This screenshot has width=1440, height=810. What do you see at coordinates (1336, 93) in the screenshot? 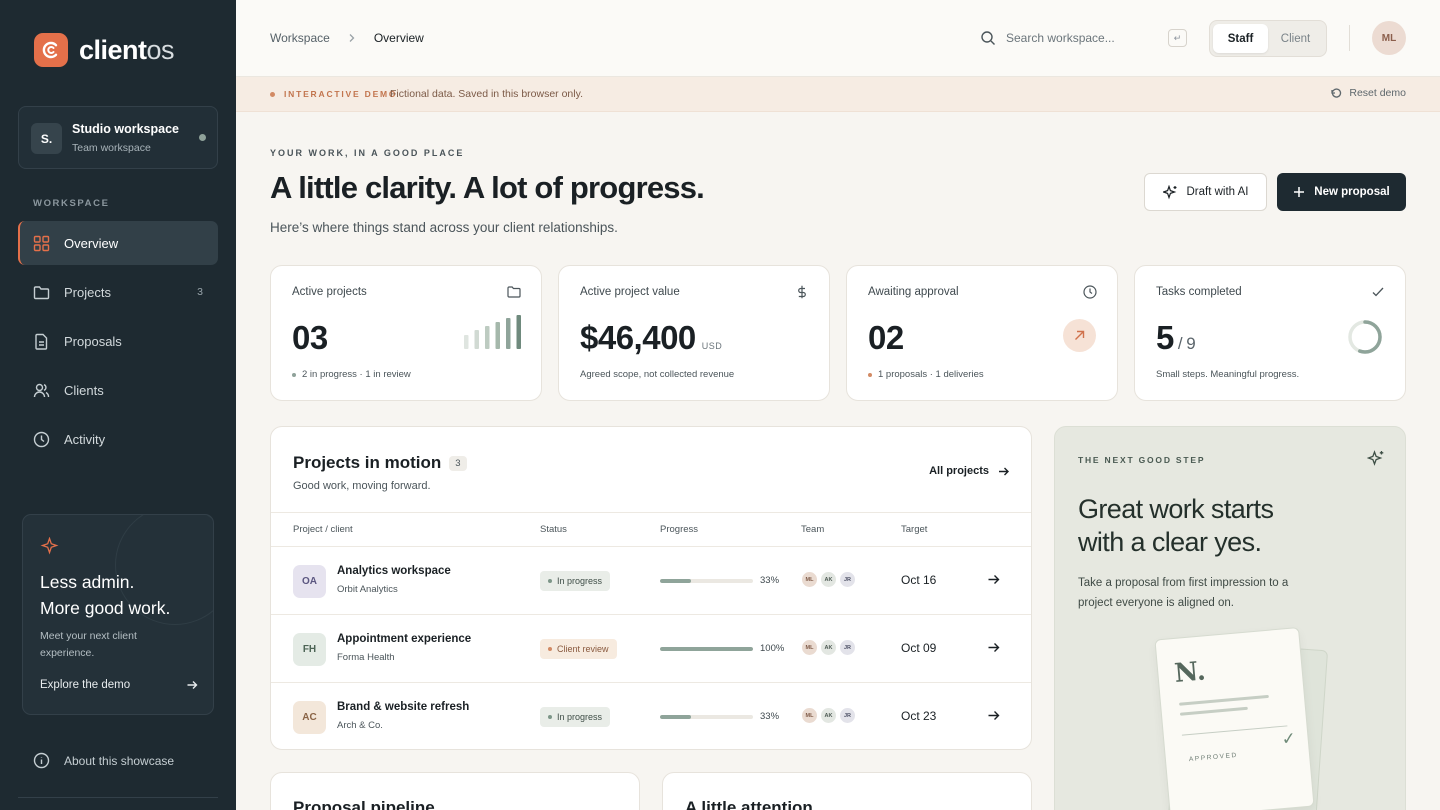
I see `reset-icon` at bounding box center [1336, 93].